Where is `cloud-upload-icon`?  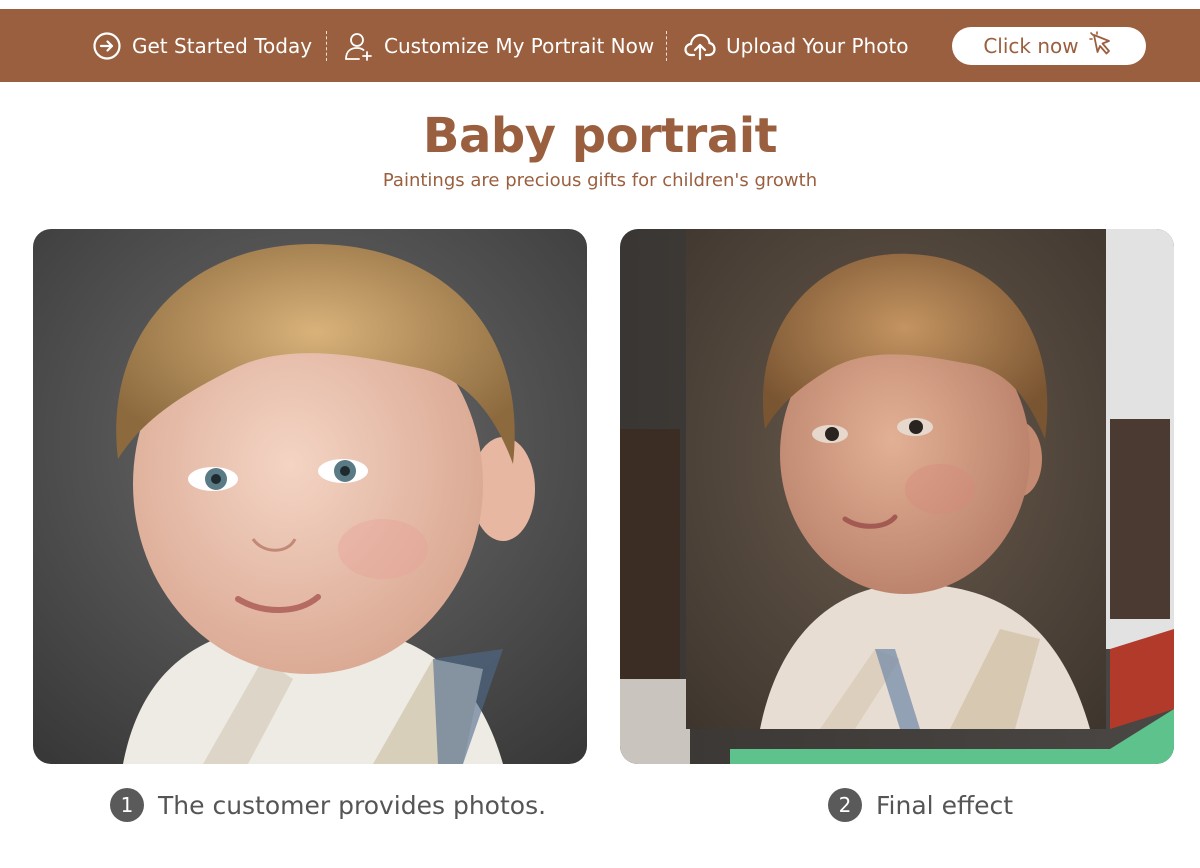
cloud-upload-icon is located at coordinates (700, 46).